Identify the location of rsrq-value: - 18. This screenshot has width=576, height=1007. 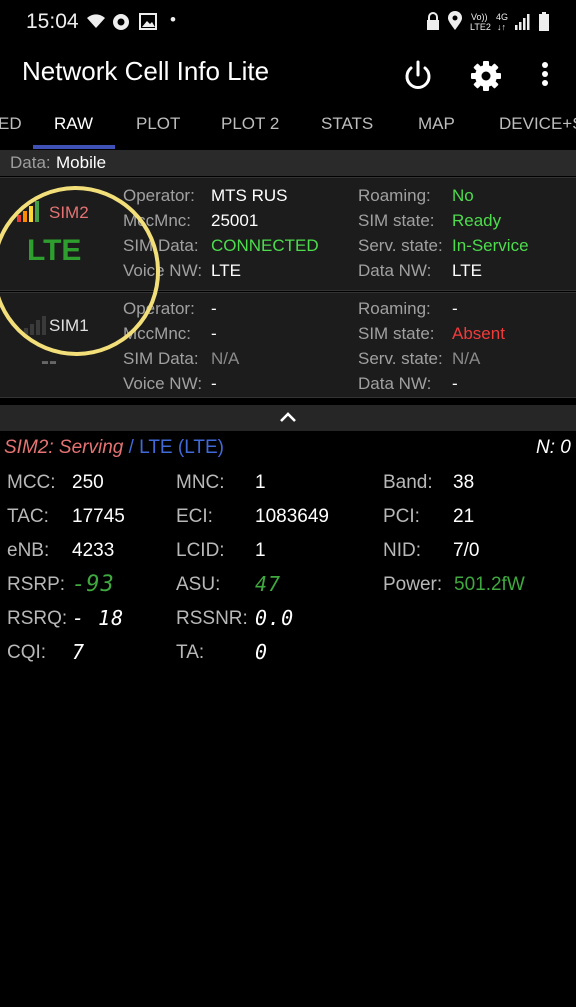
(98, 618).